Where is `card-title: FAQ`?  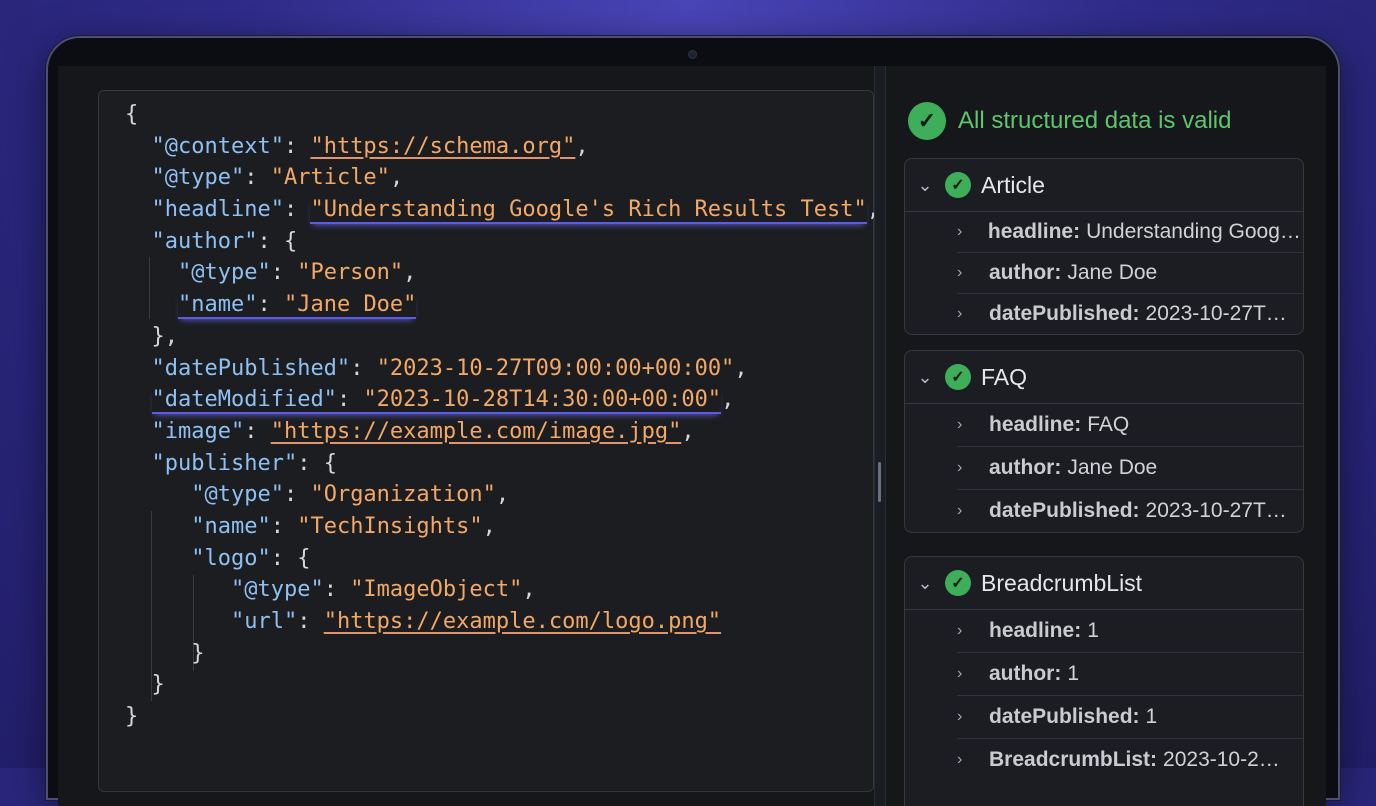
card-title: FAQ is located at coordinates (1004, 376).